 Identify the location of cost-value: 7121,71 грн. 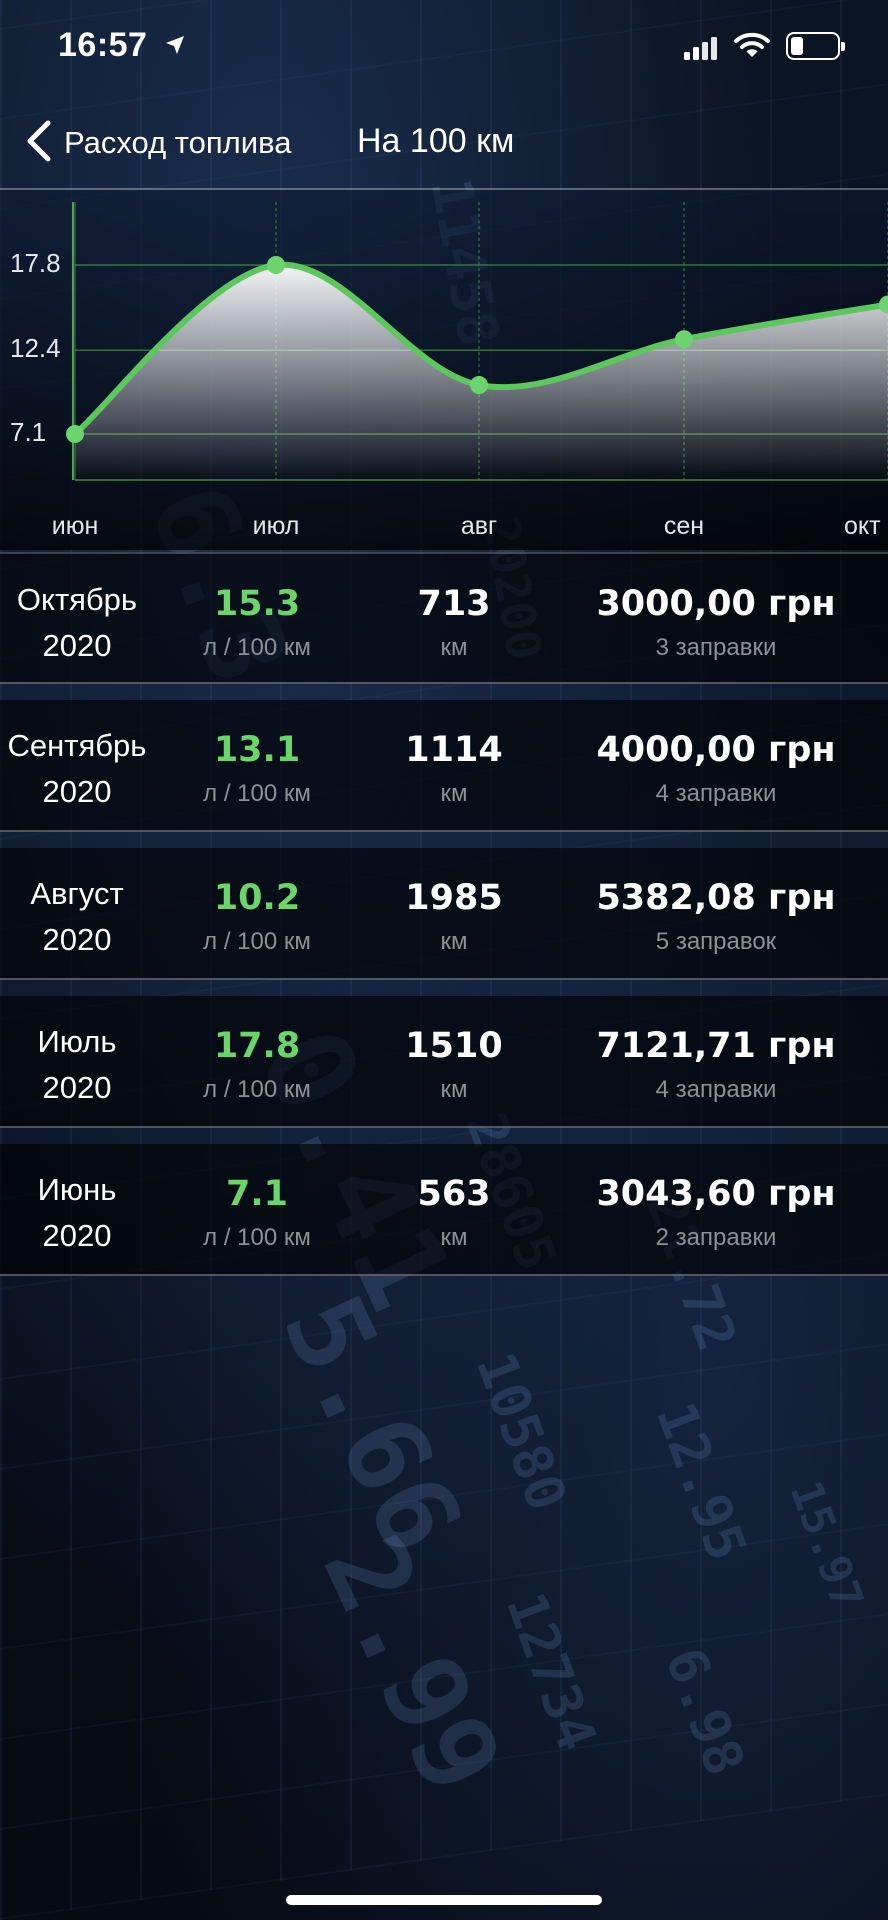
(716, 1046).